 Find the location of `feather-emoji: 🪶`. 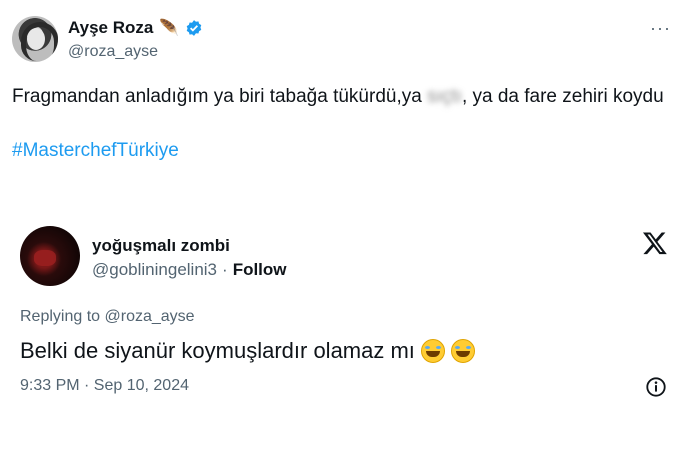

feather-emoji: 🪶 is located at coordinates (169, 28).